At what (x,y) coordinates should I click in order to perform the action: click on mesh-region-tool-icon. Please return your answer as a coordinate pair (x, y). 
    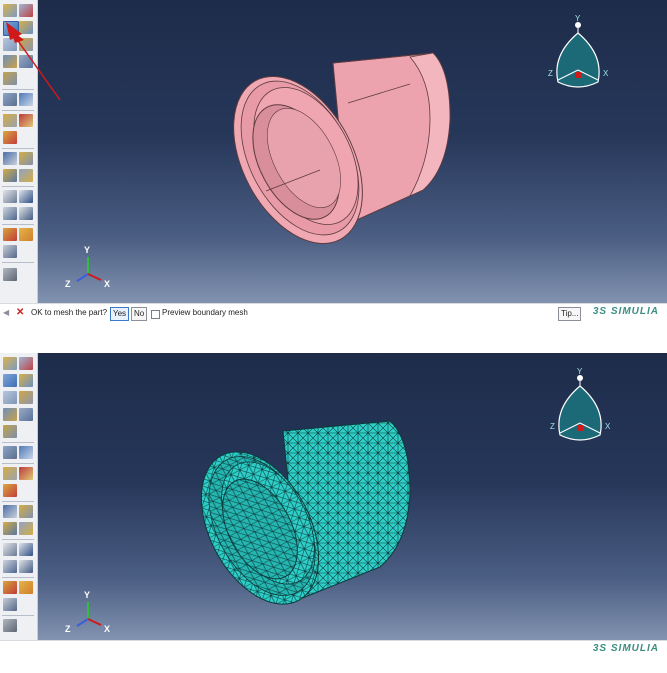
    Looking at the image, I should click on (26, 380).